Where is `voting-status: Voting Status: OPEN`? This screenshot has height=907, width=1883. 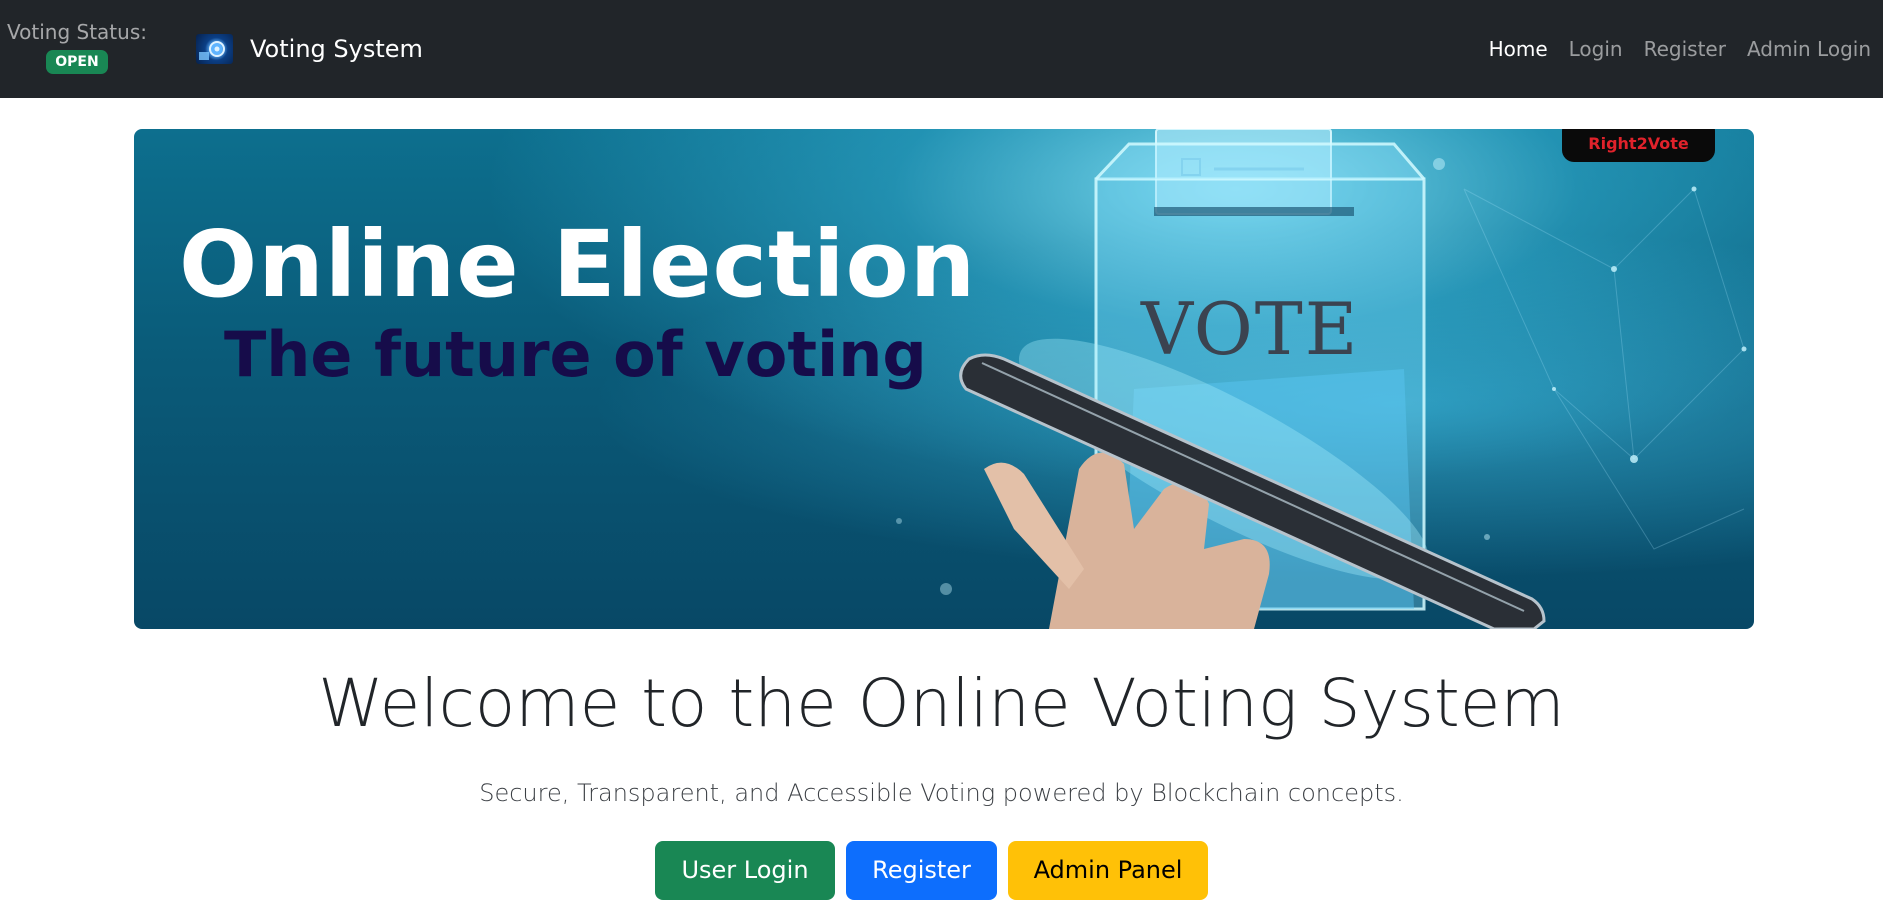 voting-status: Voting Status: OPEN is located at coordinates (77, 47).